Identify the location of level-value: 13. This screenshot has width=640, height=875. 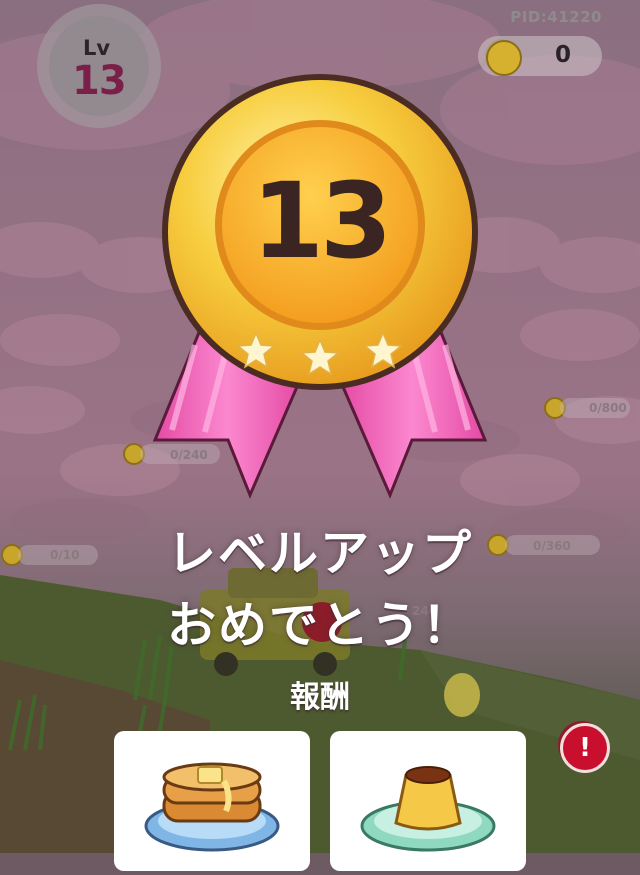
(99, 81).